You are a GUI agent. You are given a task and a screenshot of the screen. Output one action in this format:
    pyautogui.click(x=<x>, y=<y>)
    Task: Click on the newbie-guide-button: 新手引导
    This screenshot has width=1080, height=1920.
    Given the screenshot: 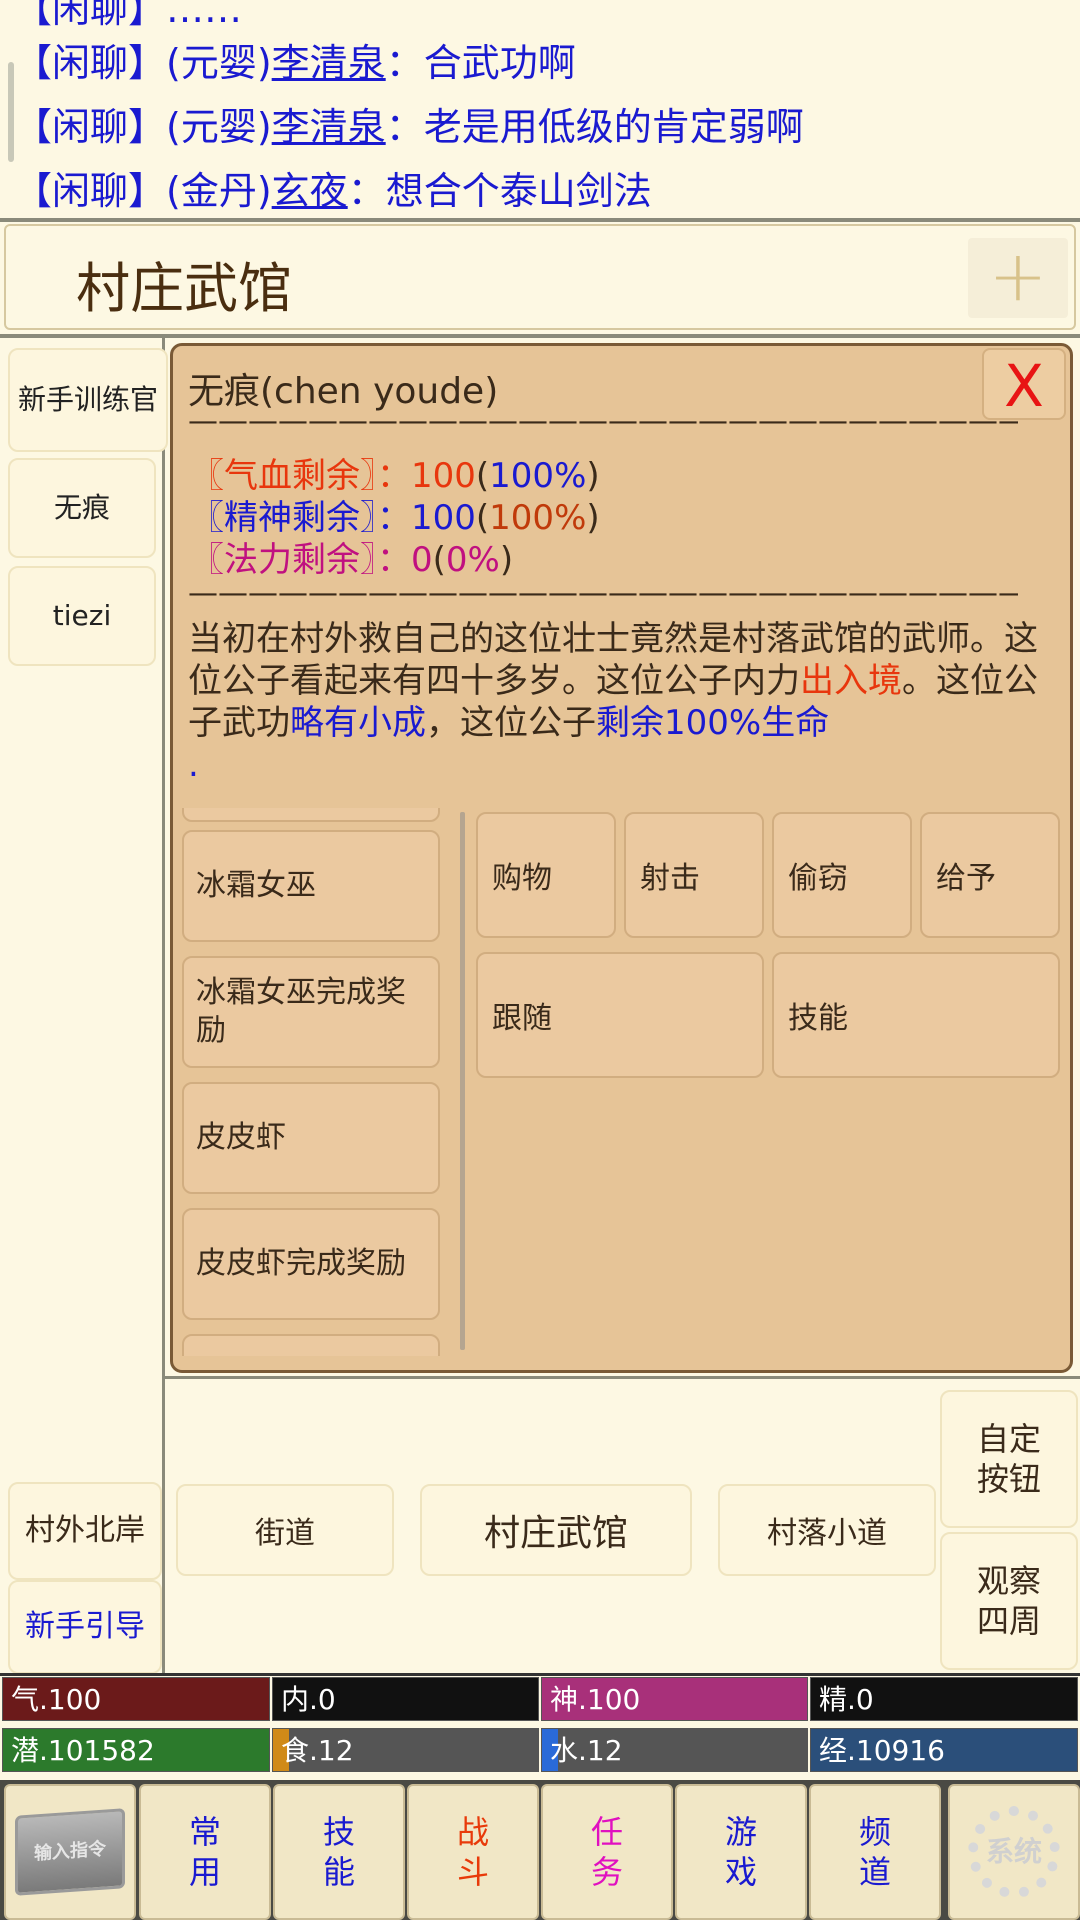 What is the action you would take?
    pyautogui.click(x=85, y=1627)
    